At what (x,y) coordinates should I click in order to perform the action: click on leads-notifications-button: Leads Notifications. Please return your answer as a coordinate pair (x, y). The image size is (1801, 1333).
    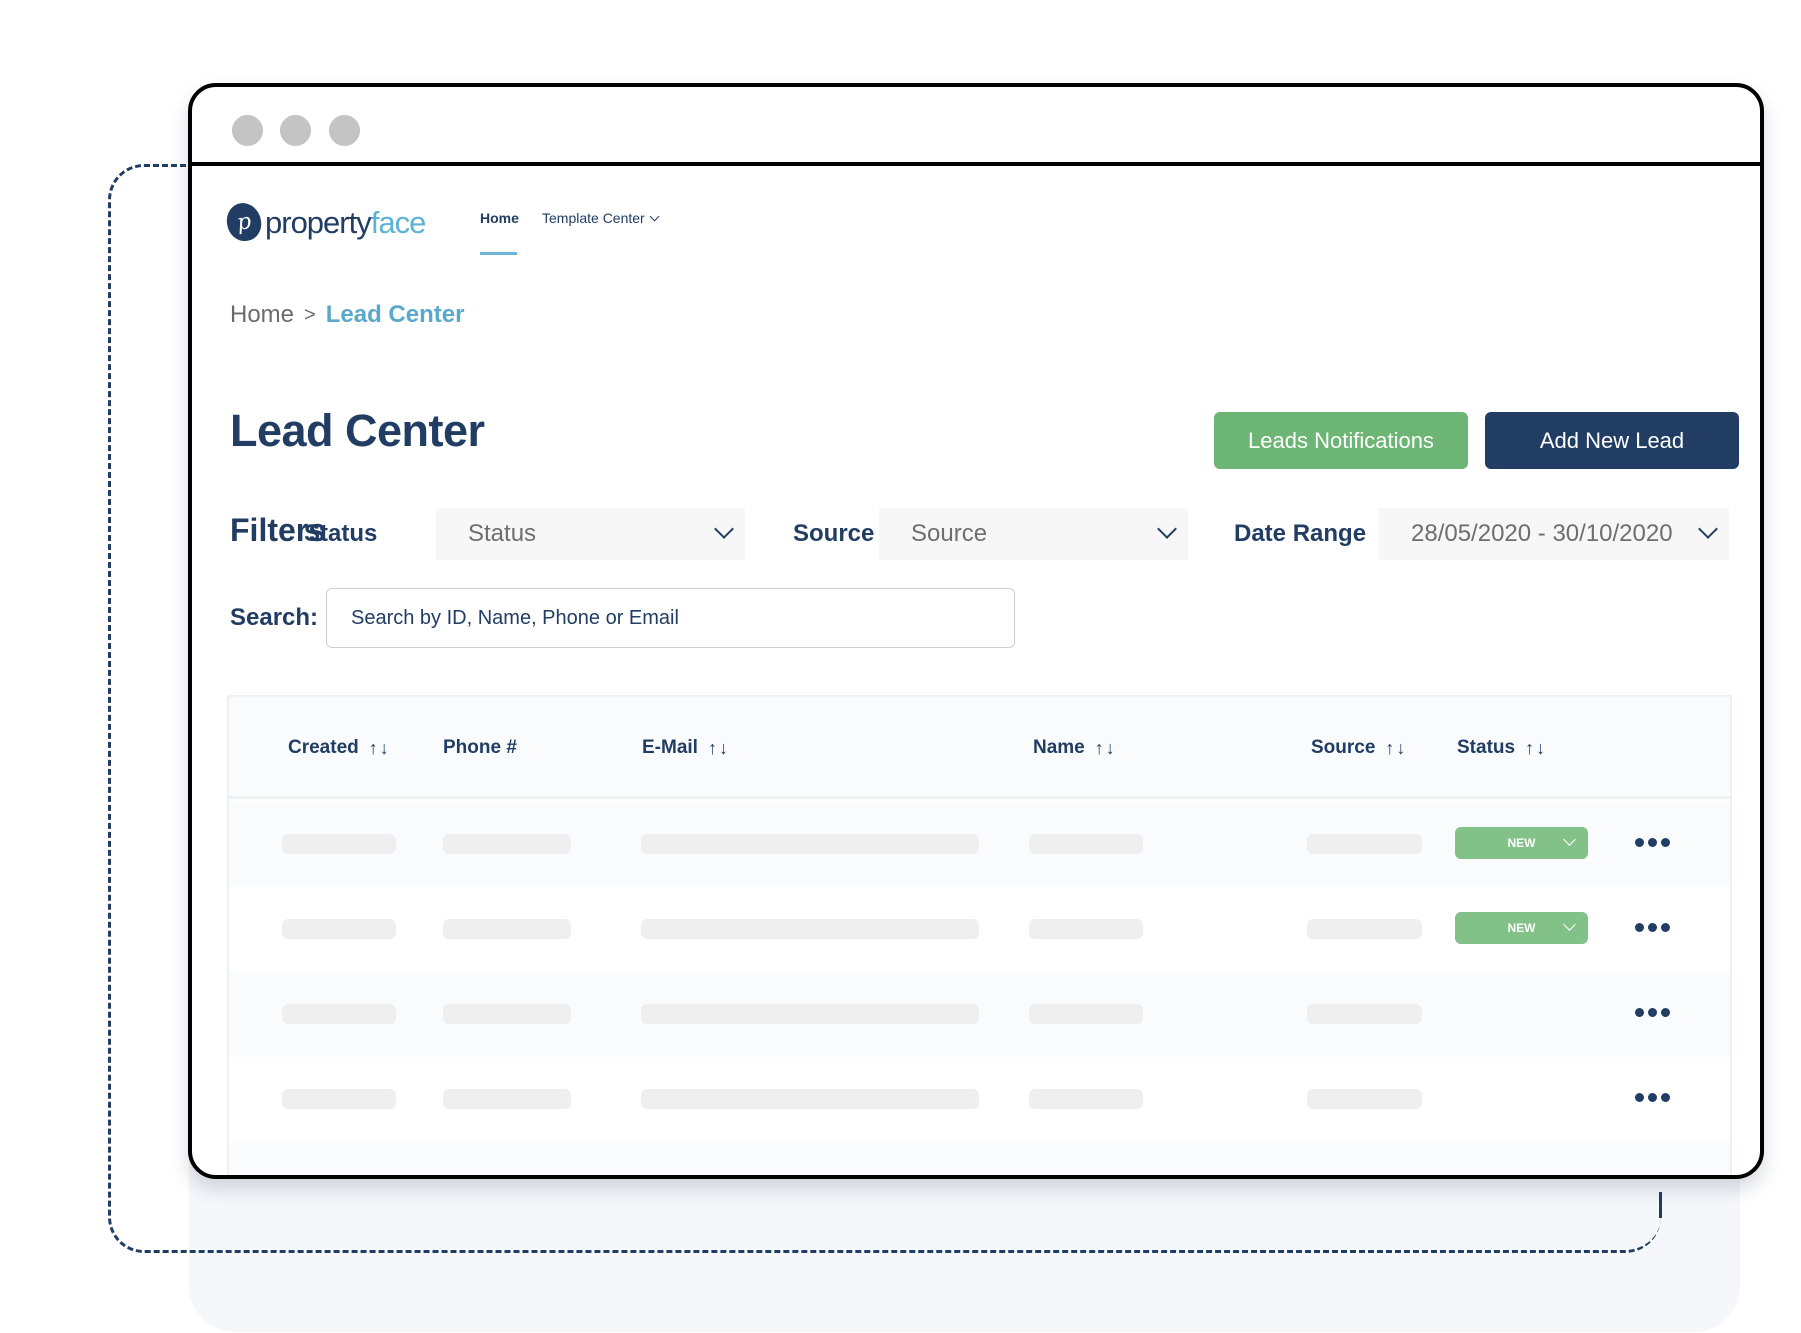
    Looking at the image, I should click on (1341, 440).